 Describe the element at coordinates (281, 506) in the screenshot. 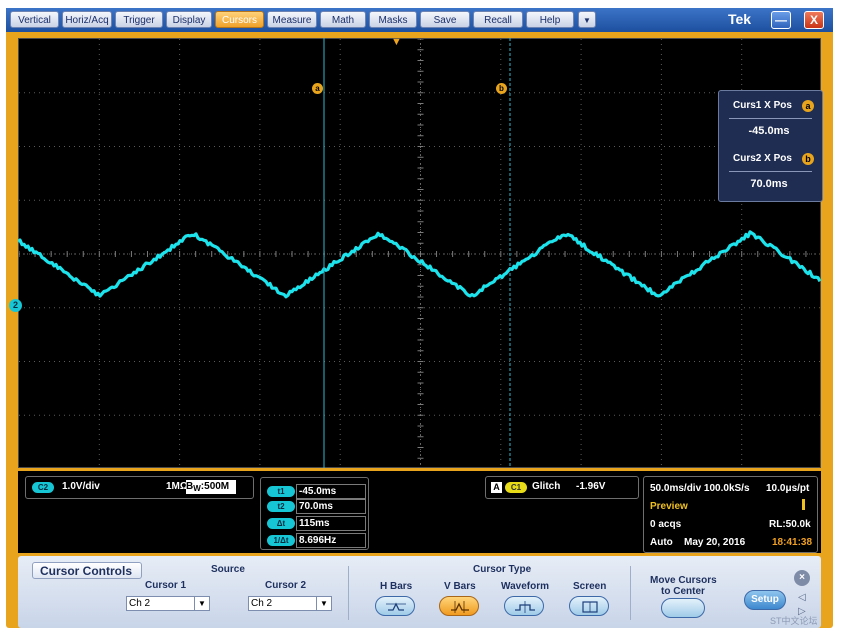

I see `cursor-t2-tag: t2` at that location.